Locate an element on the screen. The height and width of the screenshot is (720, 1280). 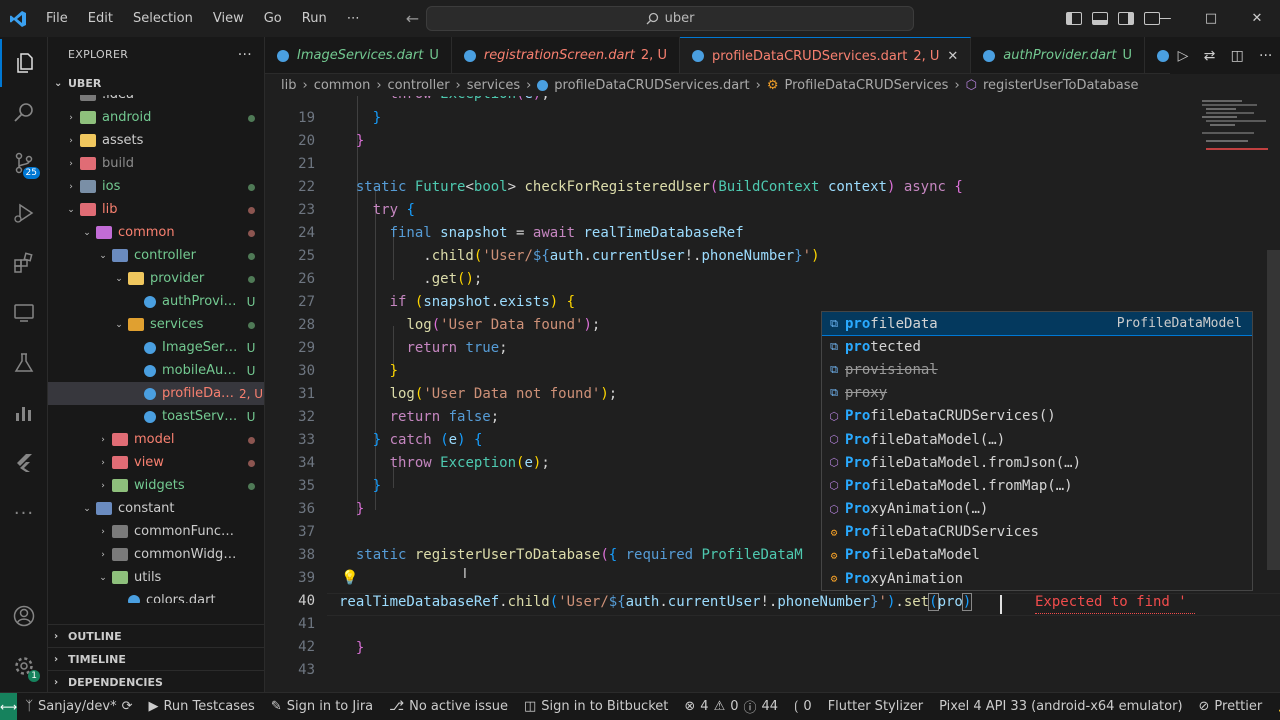
device-selector: Pixel 4 API 33 (android-x64 emulator) is located at coordinates (1060, 706).